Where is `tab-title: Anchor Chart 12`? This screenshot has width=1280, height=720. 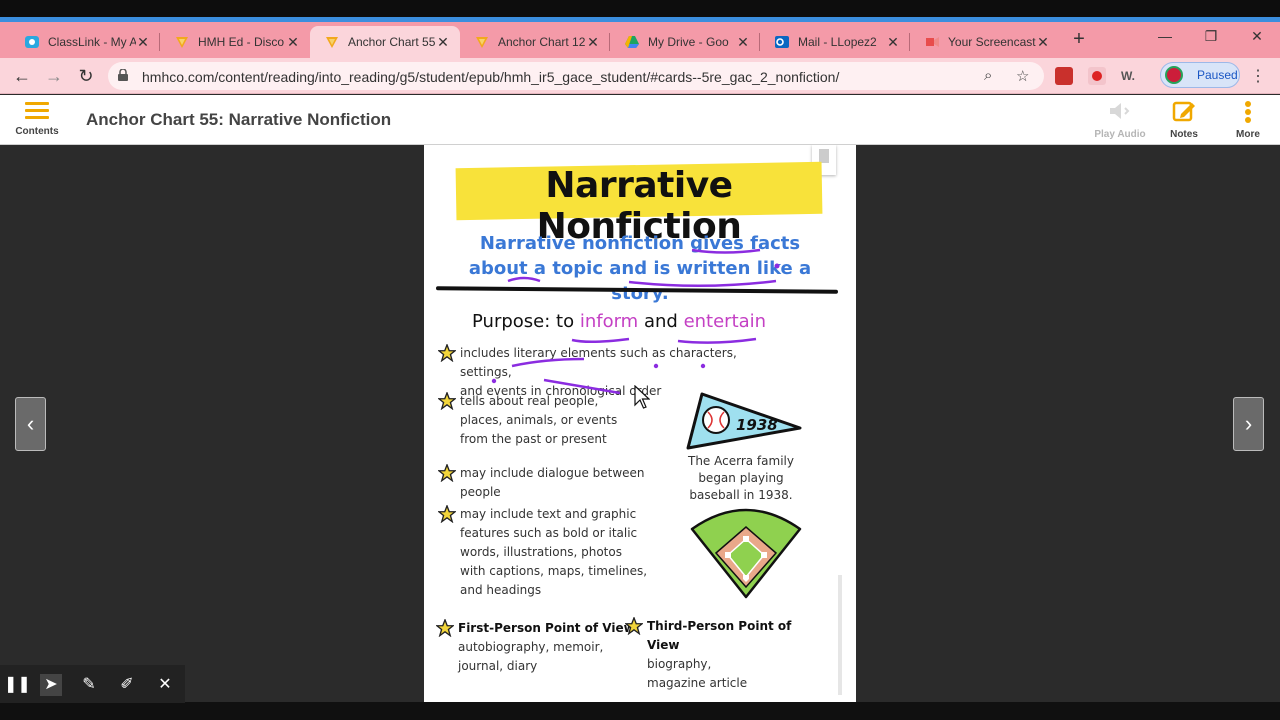
tab-title: Anchor Chart 12 is located at coordinates (542, 42).